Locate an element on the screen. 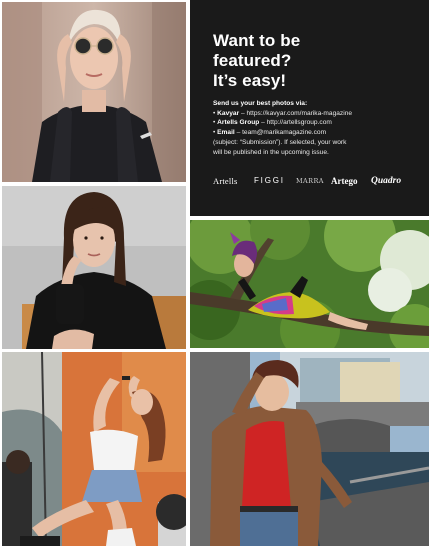 This screenshot has height=556, width=429. headline-line-1: Want to be is located at coordinates (257, 40).